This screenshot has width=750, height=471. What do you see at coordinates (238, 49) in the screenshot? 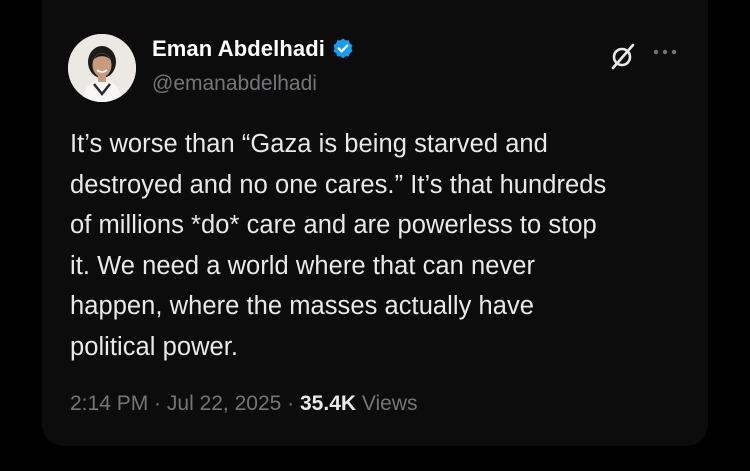
I see `author-name: Eman Abdelhadi` at bounding box center [238, 49].